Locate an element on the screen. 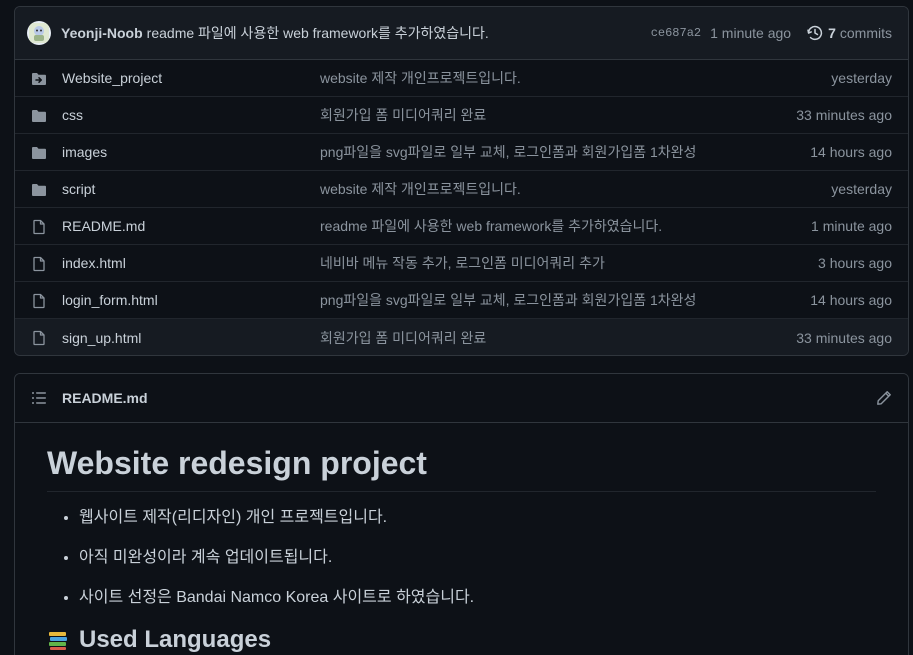  avatar-image is located at coordinates (39, 33).